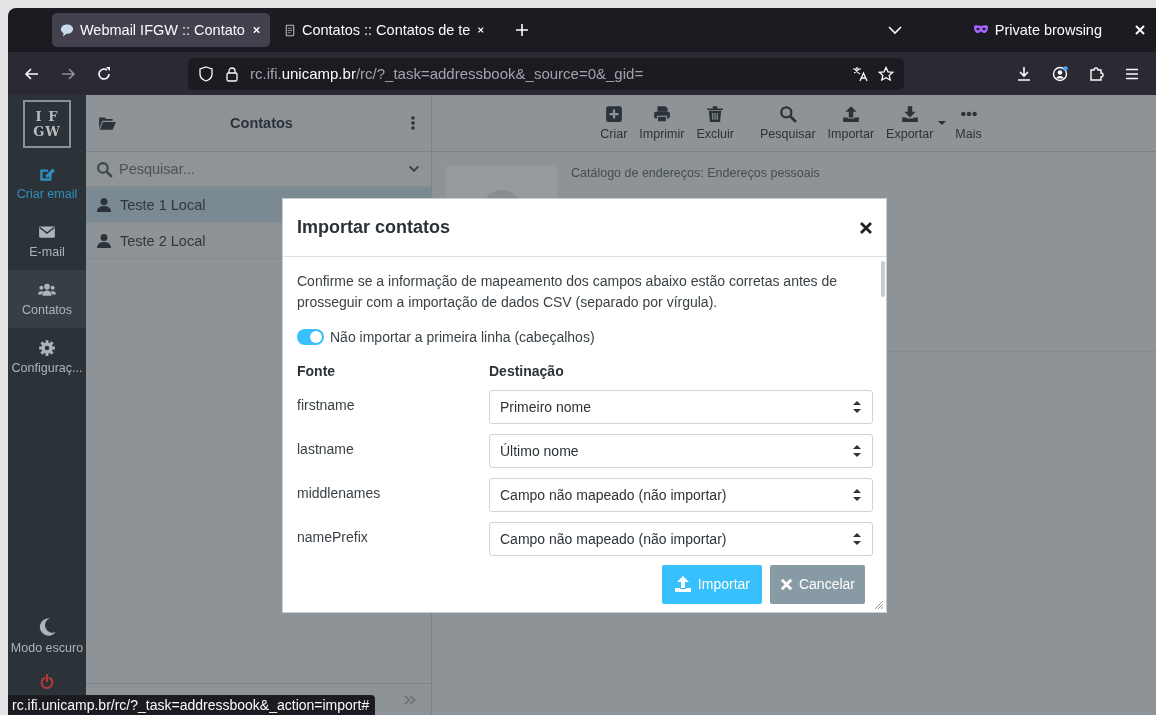  What do you see at coordinates (47, 124) in the screenshot?
I see `logo: I F GW` at bounding box center [47, 124].